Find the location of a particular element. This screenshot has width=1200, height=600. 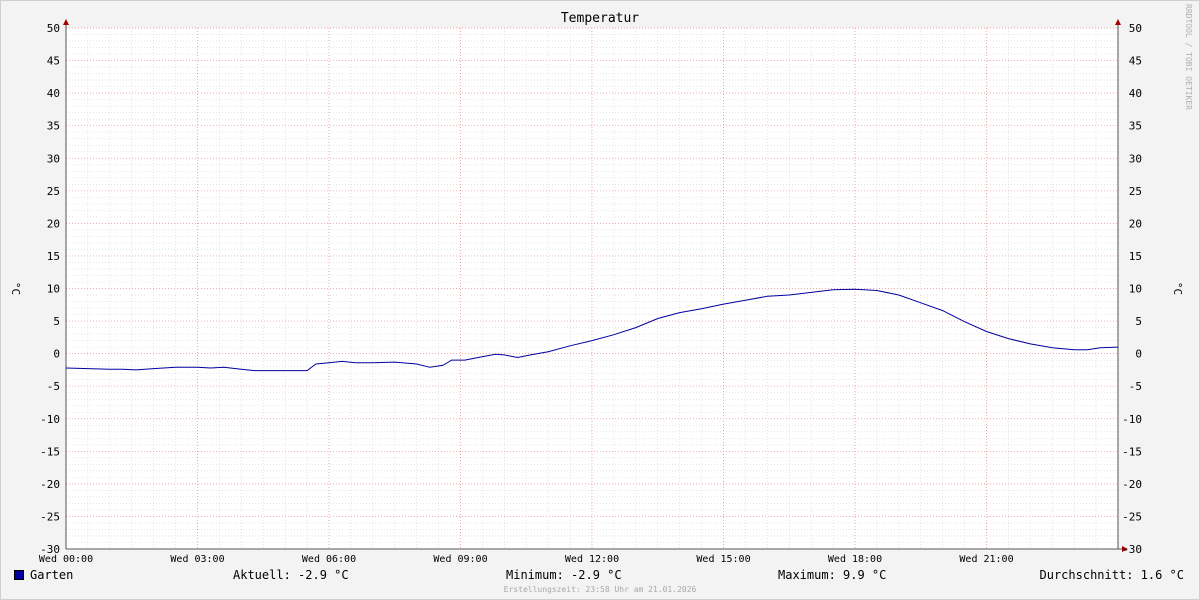

chart-title: Temperatur is located at coordinates (600, 18).